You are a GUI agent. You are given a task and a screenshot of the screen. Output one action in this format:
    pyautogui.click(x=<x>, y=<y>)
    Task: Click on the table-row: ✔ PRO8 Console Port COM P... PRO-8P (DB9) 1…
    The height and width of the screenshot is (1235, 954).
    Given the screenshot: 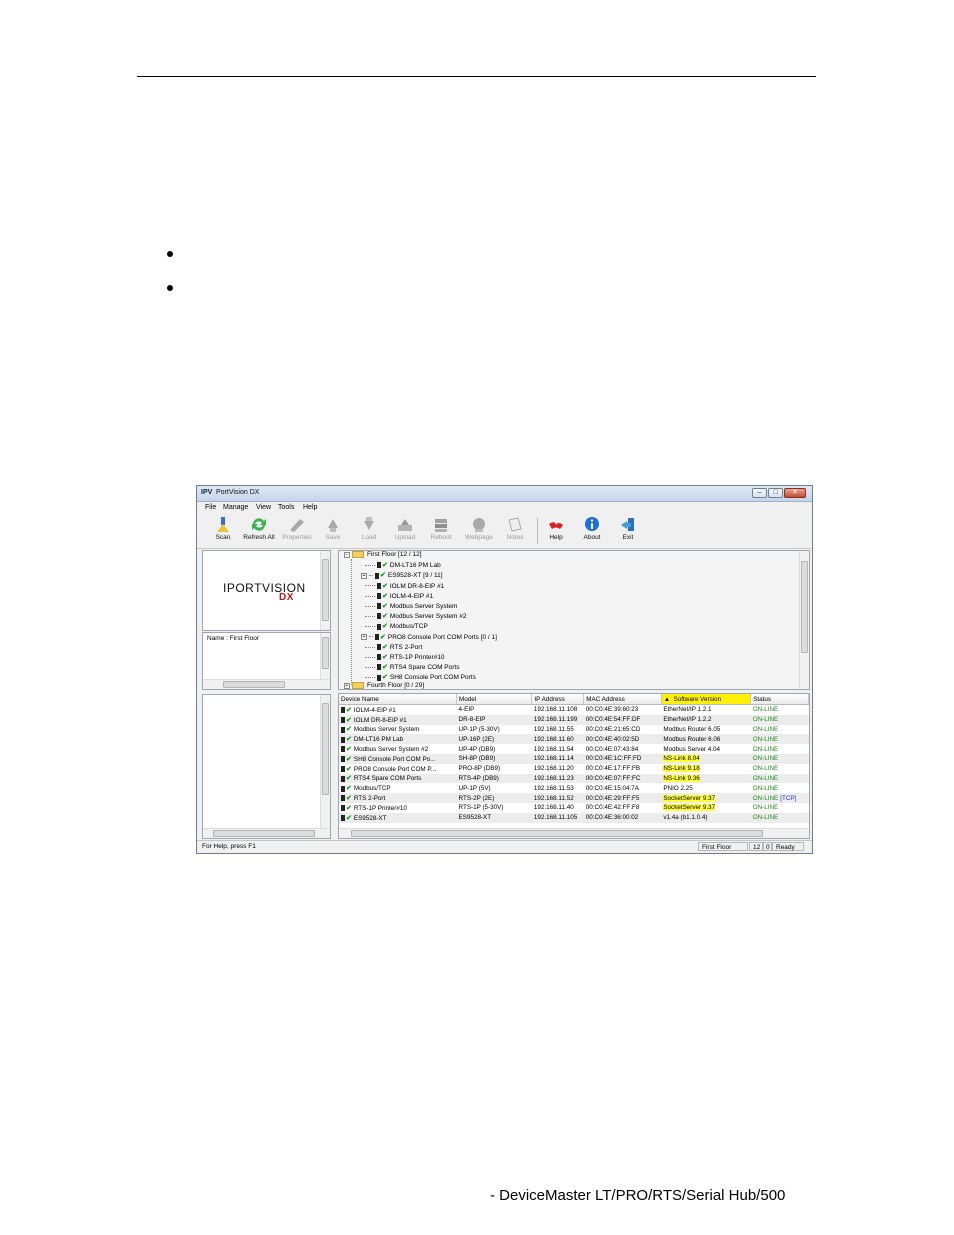 What is the action you would take?
    pyautogui.click(x=574, y=769)
    